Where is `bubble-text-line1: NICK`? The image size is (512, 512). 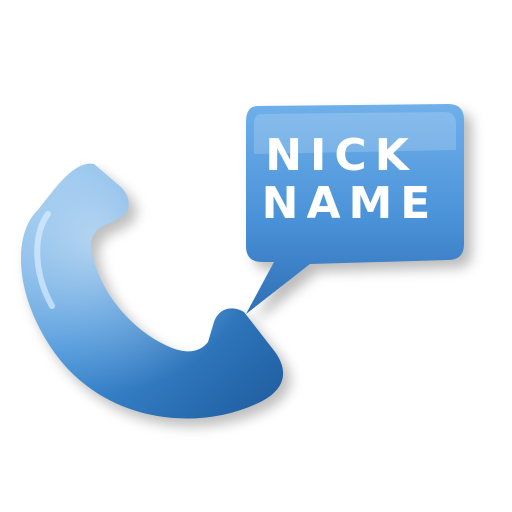
bubble-text-line1: NICK is located at coordinates (341, 155).